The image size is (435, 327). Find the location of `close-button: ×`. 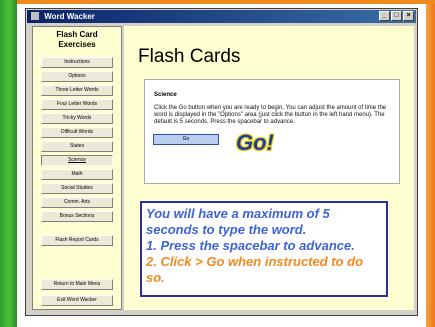

close-button: × is located at coordinates (408, 16).